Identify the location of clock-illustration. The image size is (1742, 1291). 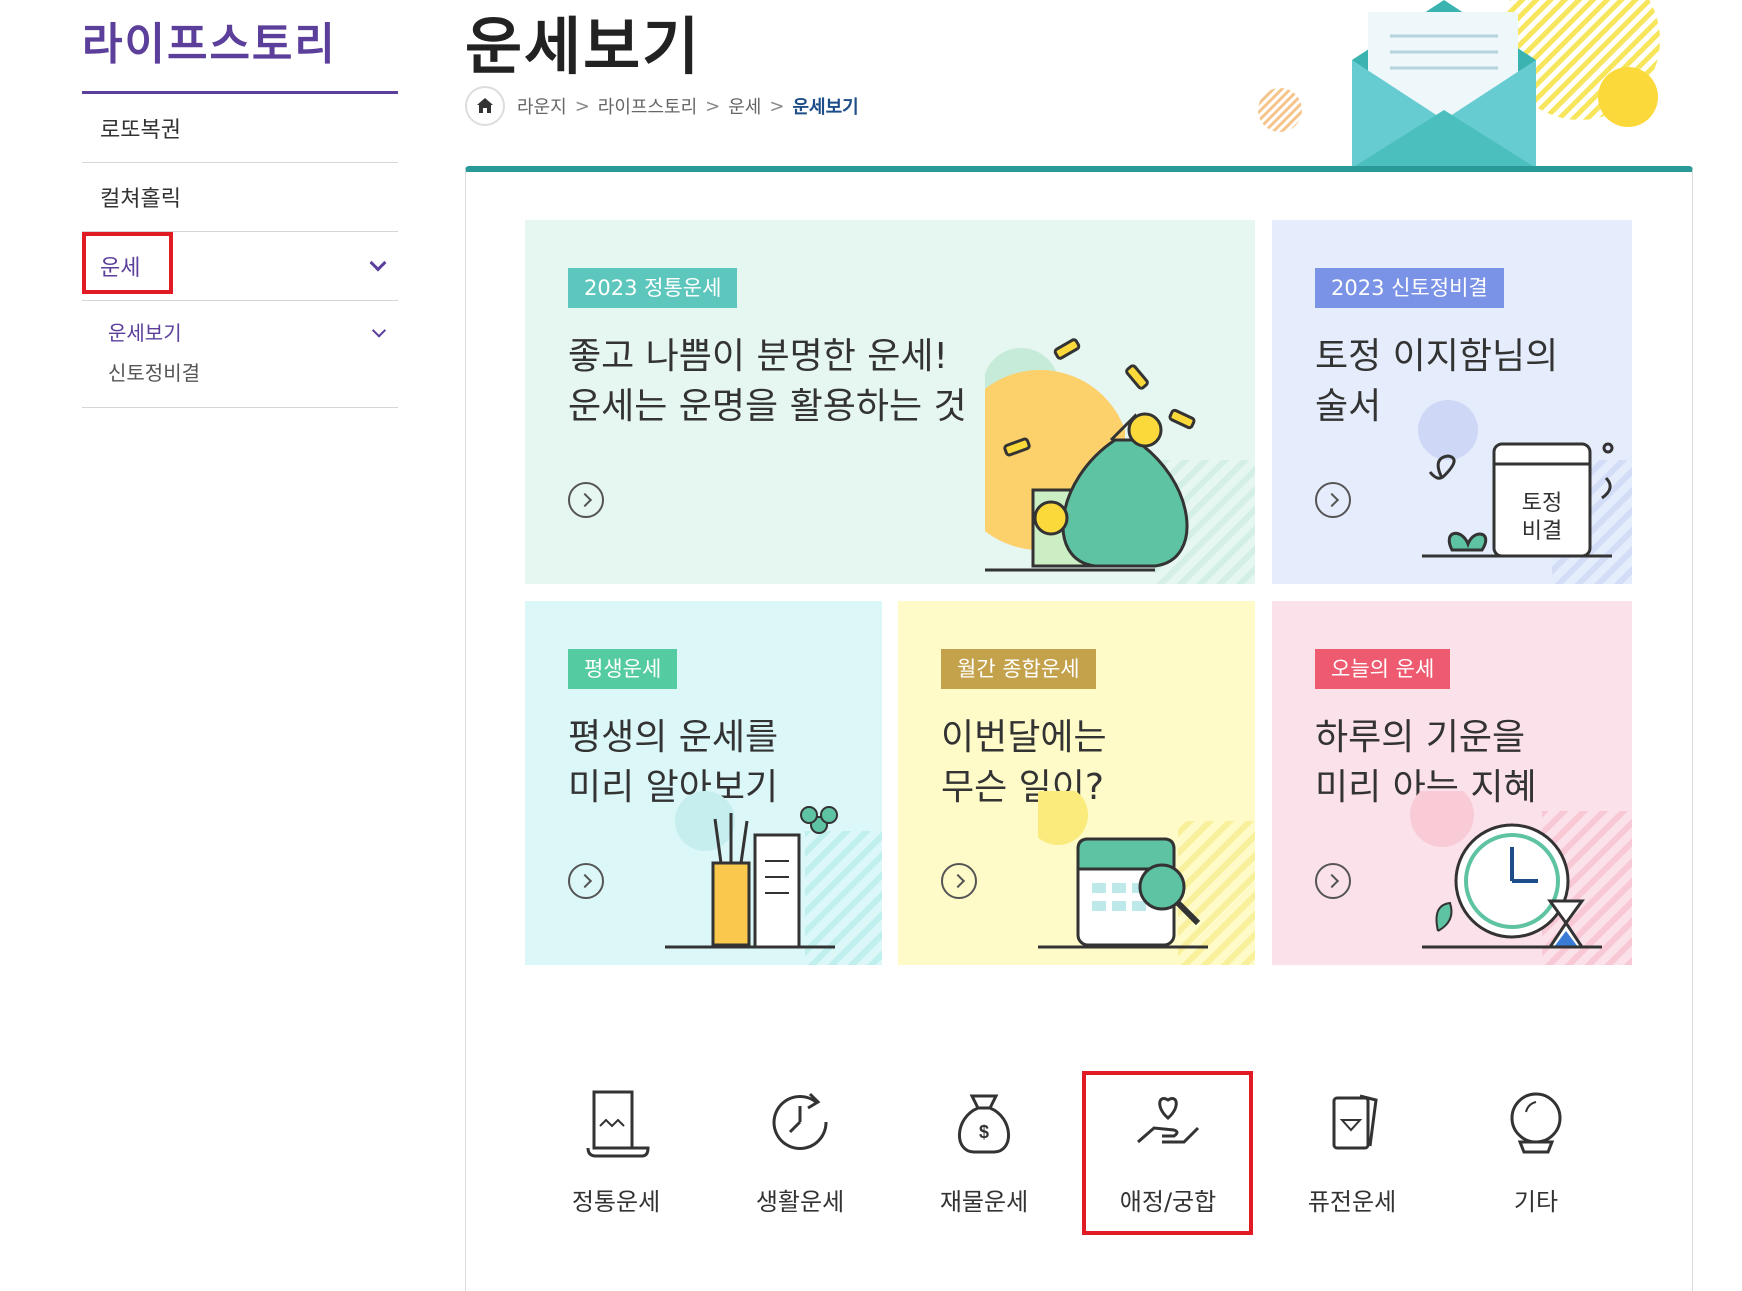
(1521, 878).